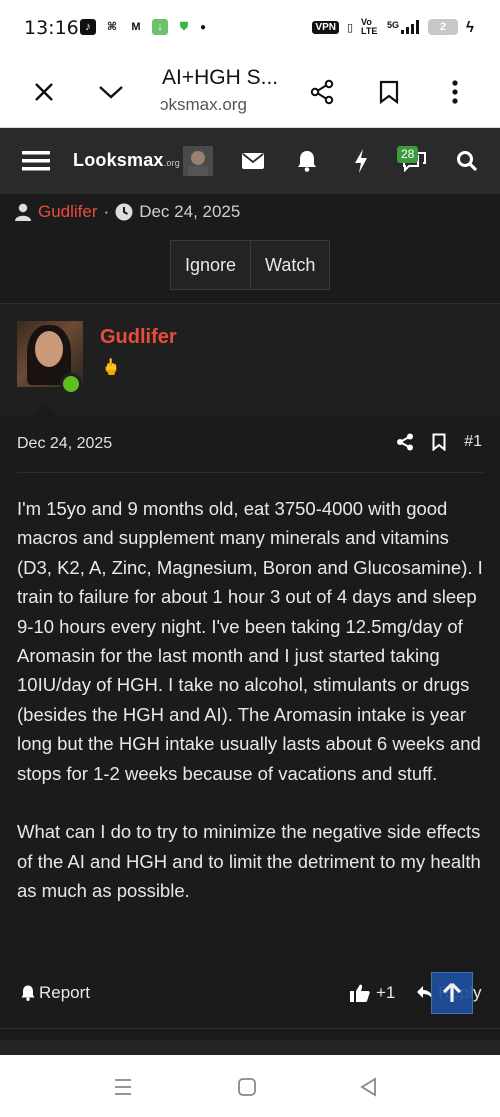  What do you see at coordinates (250, 360) in the screenshot?
I see `post-user-block: Gudlifer 🖕` at bounding box center [250, 360].